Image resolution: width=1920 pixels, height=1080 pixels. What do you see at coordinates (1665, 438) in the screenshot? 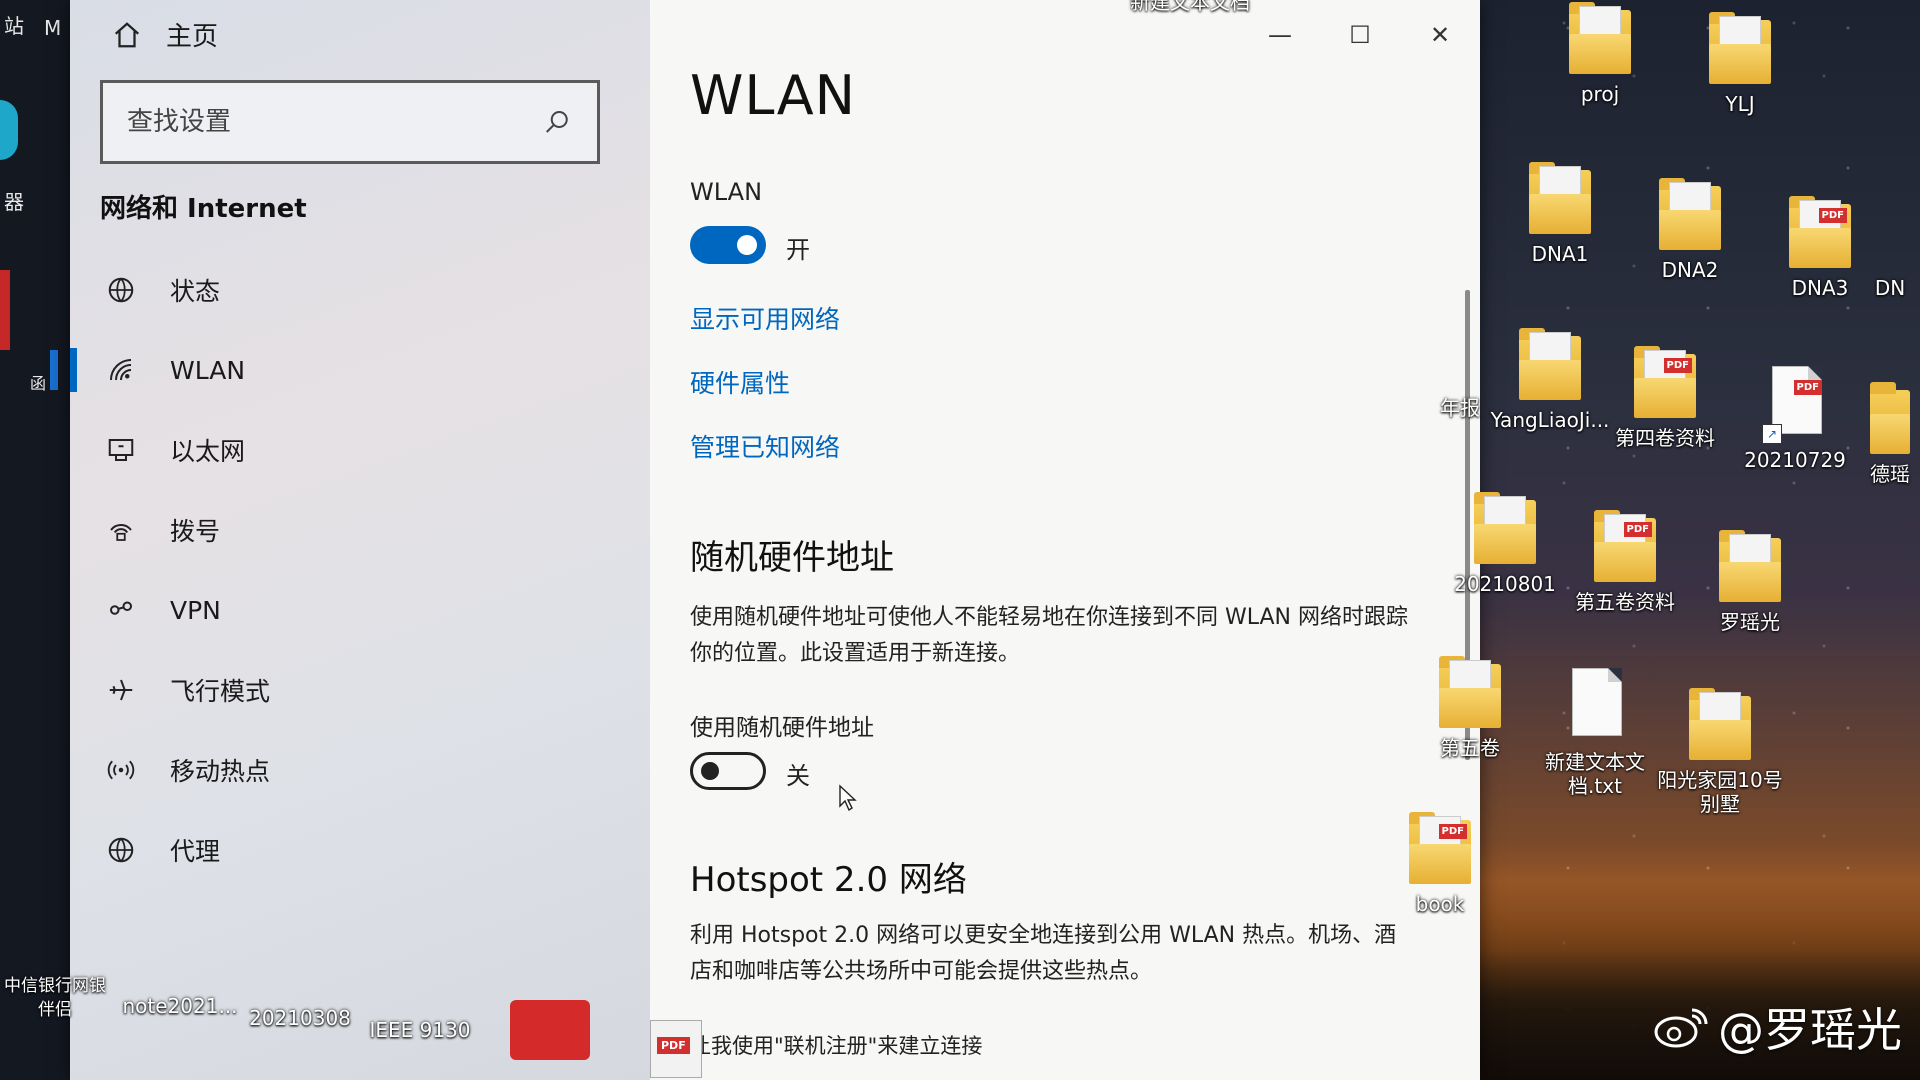
I see `desktop-icon-label: 第四卷资料` at bounding box center [1665, 438].